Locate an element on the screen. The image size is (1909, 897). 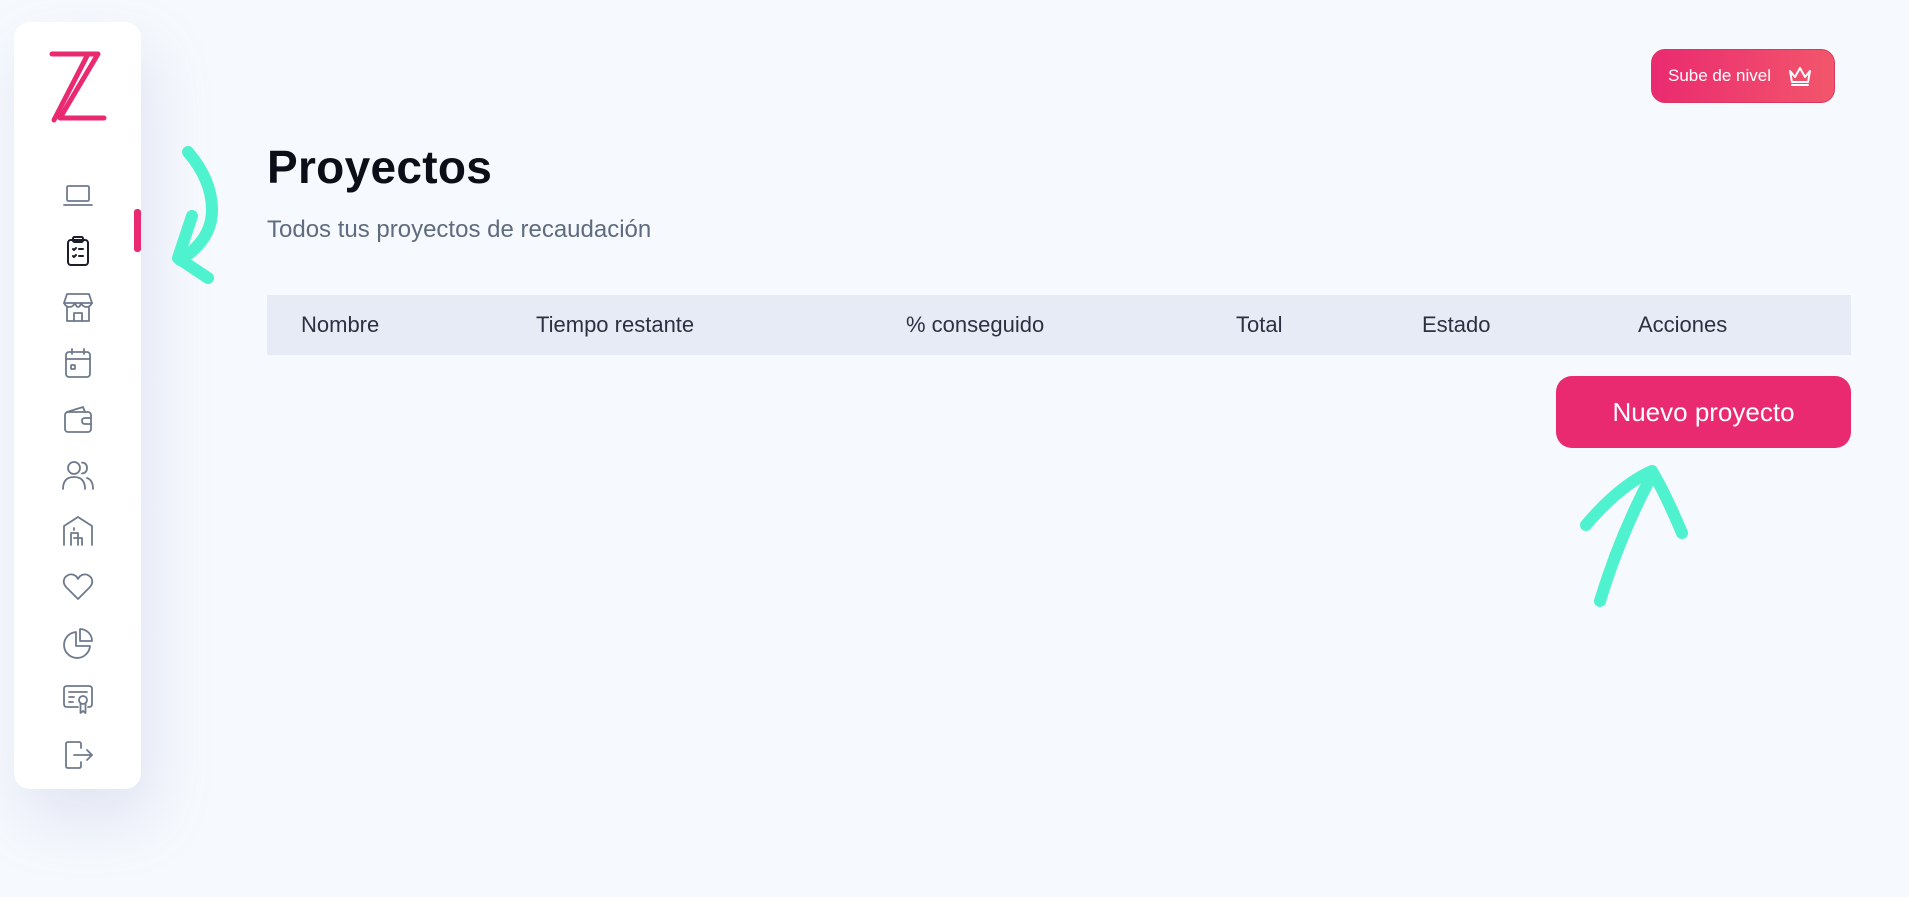
nav-dashboard is located at coordinates (78, 196).